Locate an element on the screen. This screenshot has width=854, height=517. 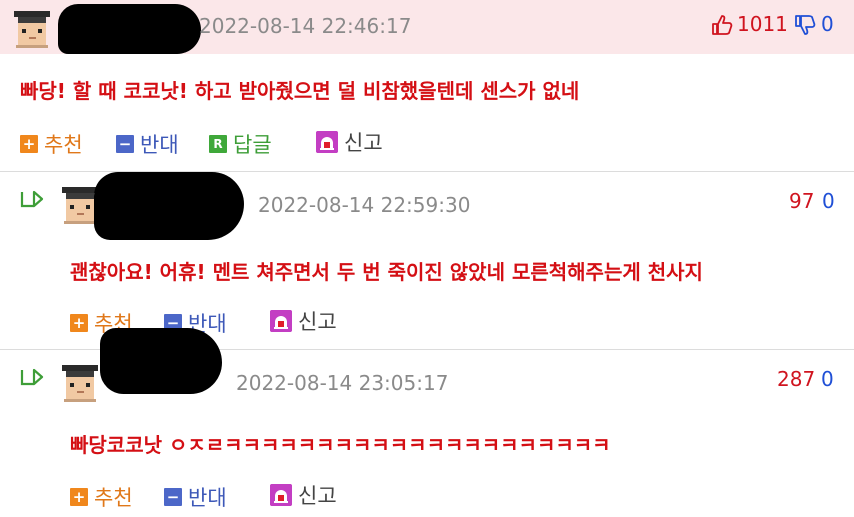
likes-count: 287 is located at coordinates (796, 379).